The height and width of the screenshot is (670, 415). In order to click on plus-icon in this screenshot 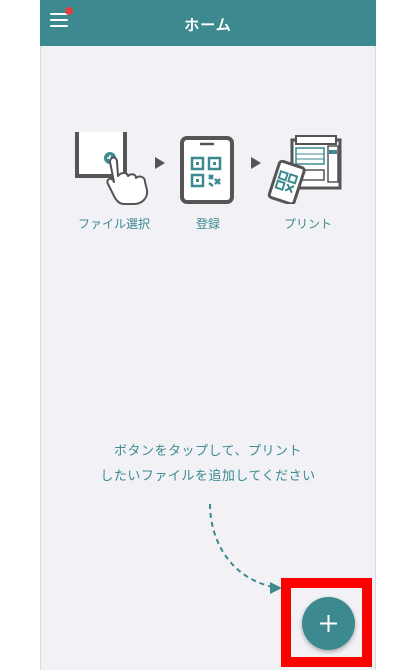, I will do `click(328, 623)`.